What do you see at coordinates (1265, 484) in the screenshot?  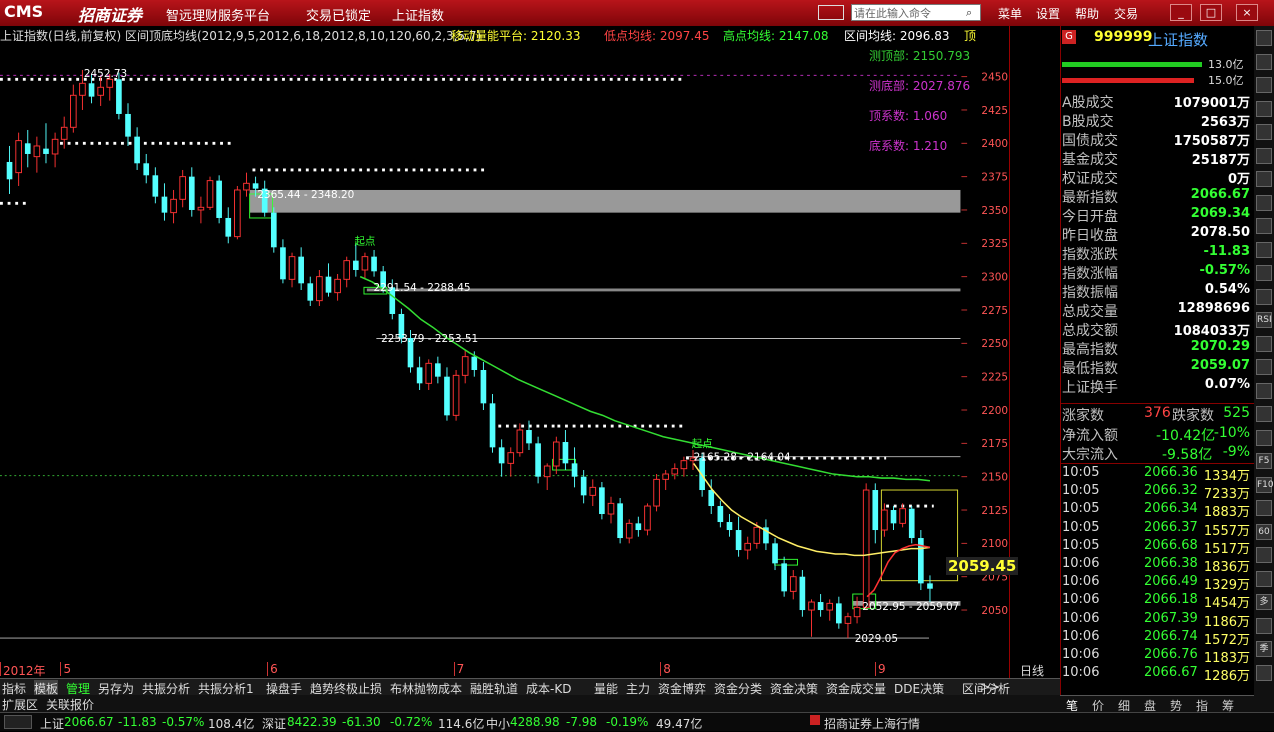 I see `tool-icon: F10` at bounding box center [1265, 484].